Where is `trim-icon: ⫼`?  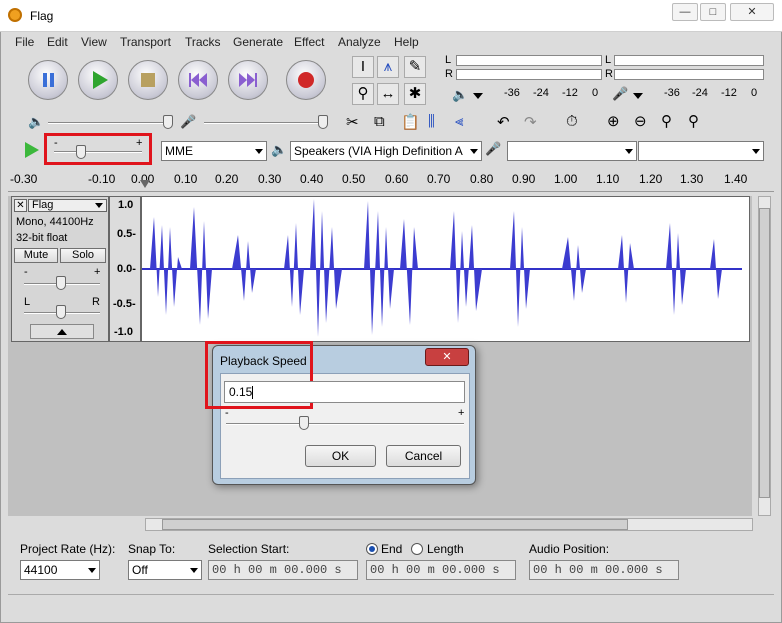
trim-icon: ⫼ is located at coordinates (431, 121).